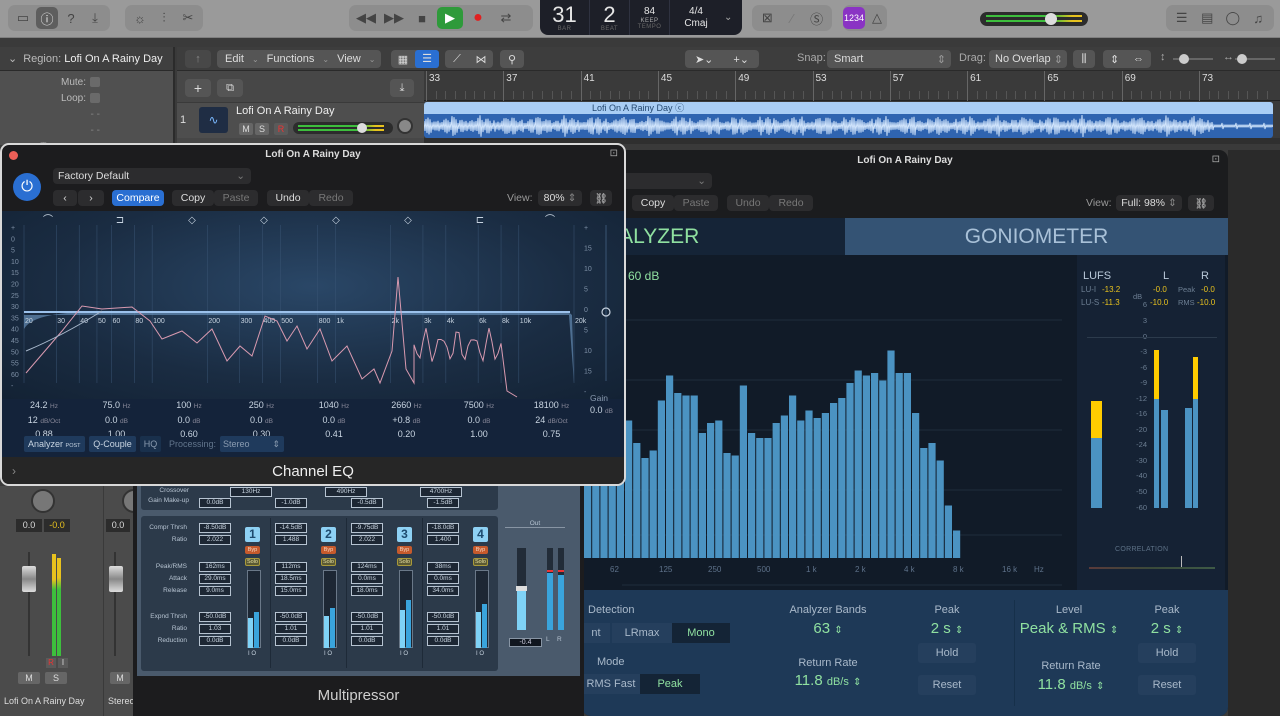 The height and width of the screenshot is (716, 1280). I want to click on band-2-ratio: 1.488, so click(291, 540).